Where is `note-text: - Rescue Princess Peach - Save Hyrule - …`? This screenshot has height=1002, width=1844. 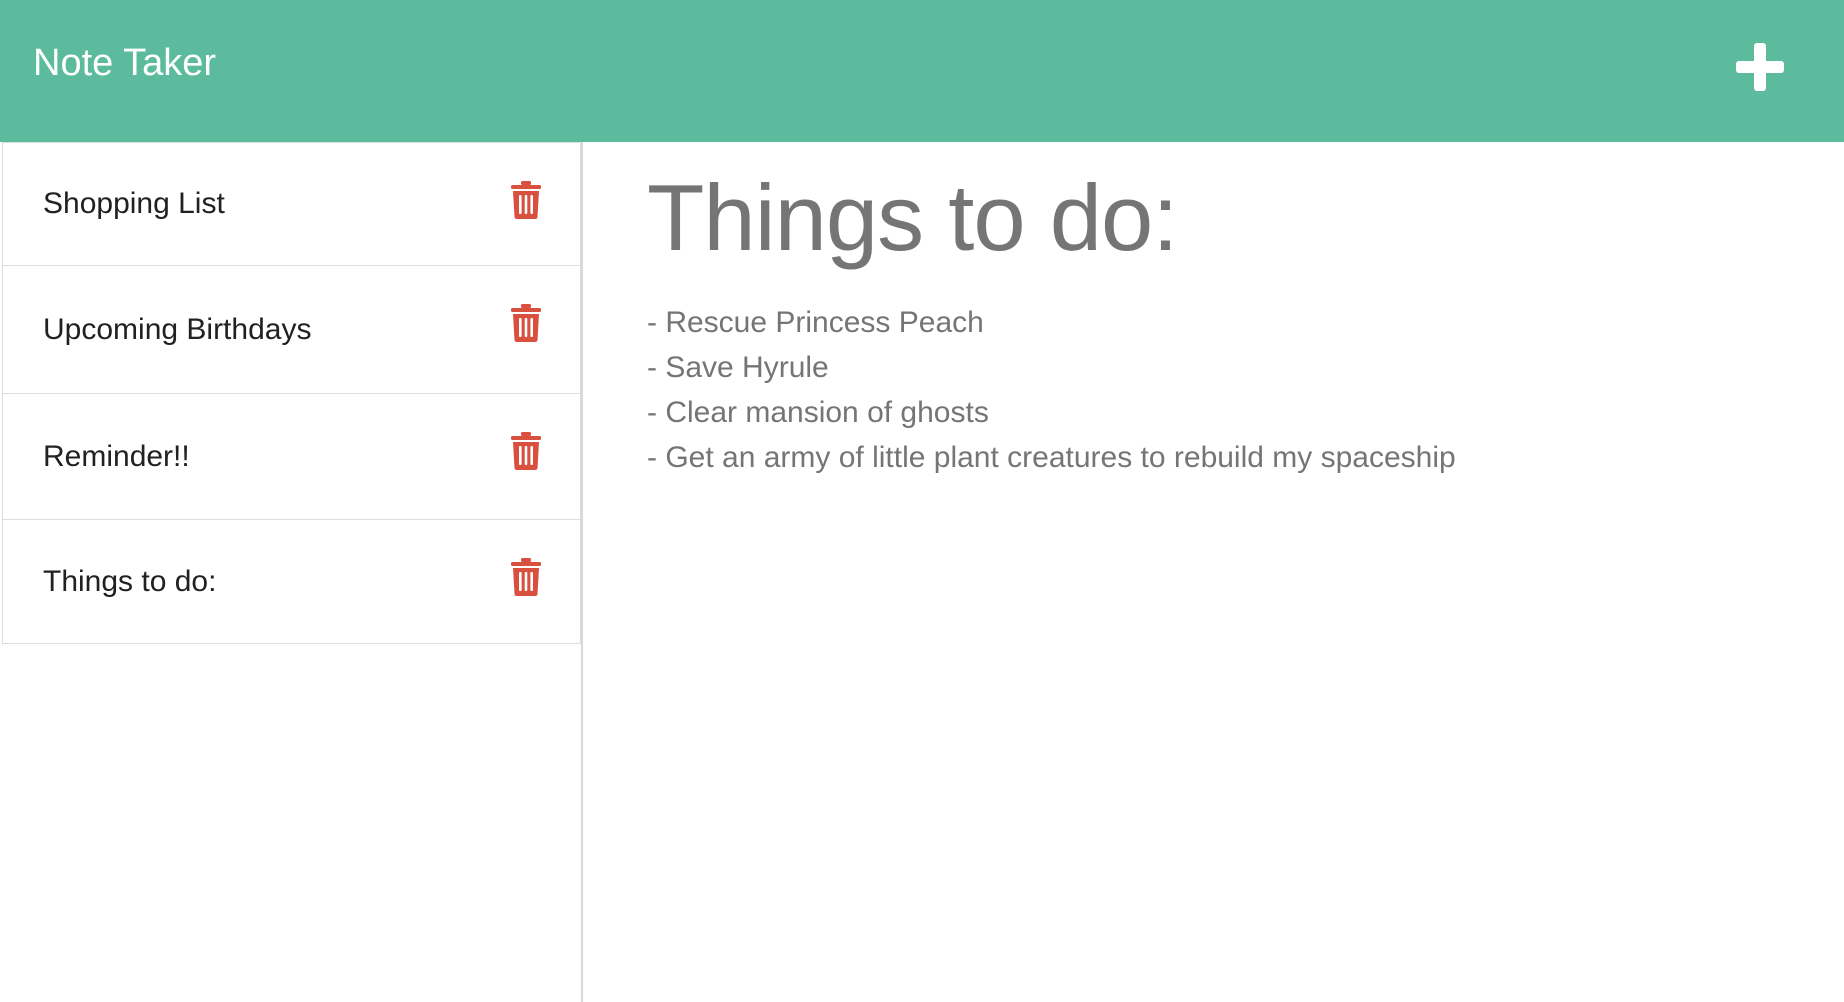
note-text: - Rescue Princess Peach - Save Hyrule - … is located at coordinates (1222, 390).